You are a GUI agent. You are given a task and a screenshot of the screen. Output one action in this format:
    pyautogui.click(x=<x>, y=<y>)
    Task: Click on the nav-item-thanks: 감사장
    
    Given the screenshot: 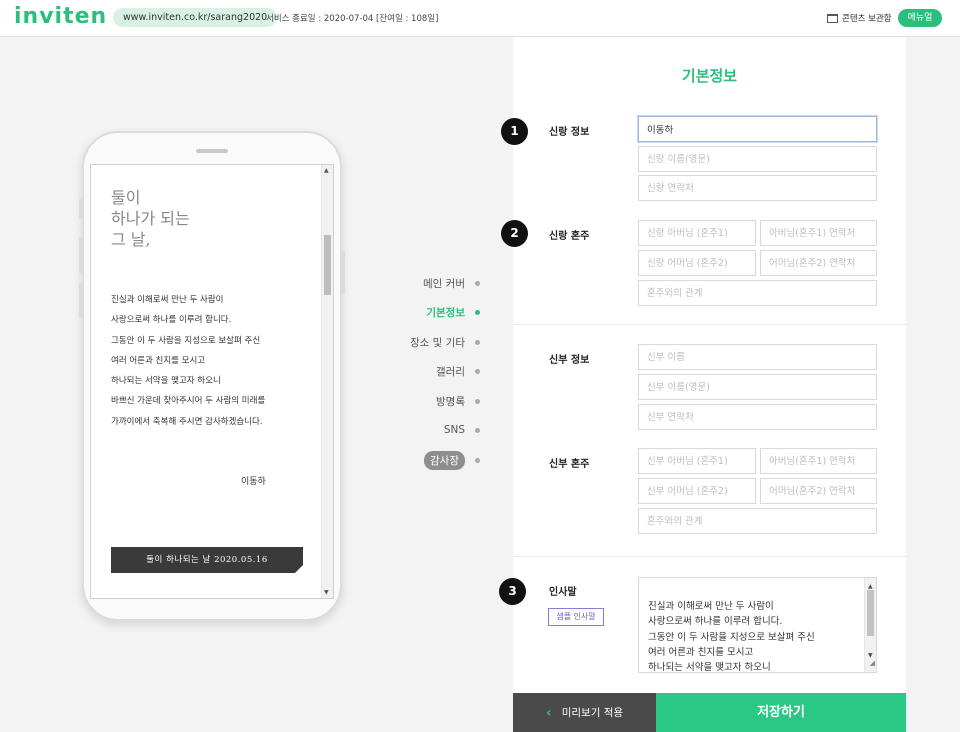 What is the action you would take?
    pyautogui.click(x=452, y=460)
    